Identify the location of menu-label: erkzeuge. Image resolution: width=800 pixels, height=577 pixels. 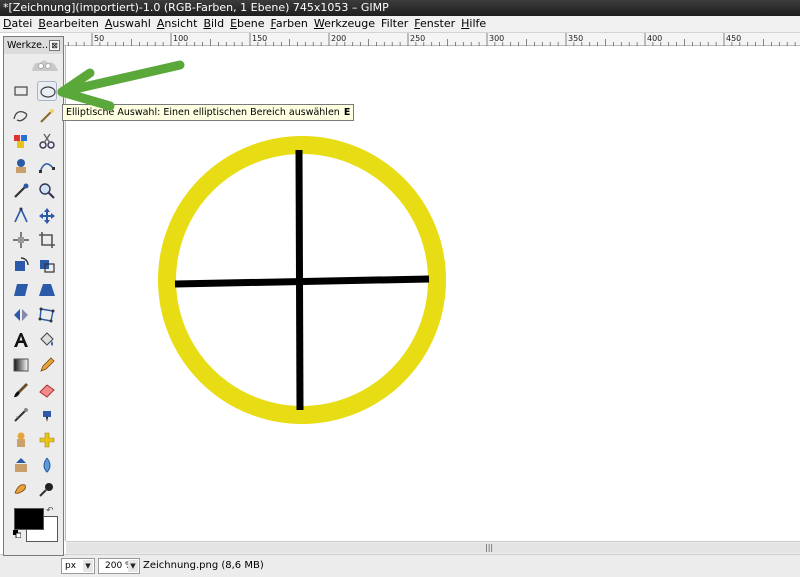
(350, 23).